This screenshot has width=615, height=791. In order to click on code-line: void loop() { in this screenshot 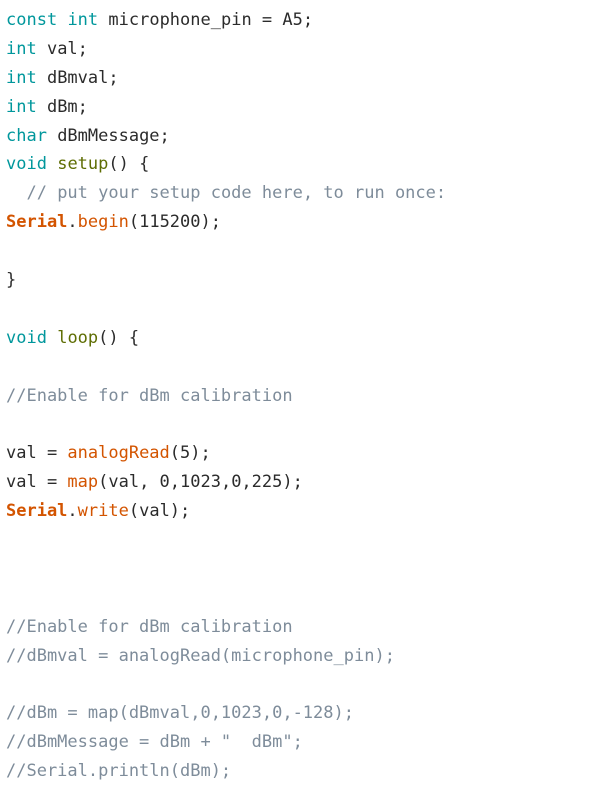, I will do `click(310, 338)`.